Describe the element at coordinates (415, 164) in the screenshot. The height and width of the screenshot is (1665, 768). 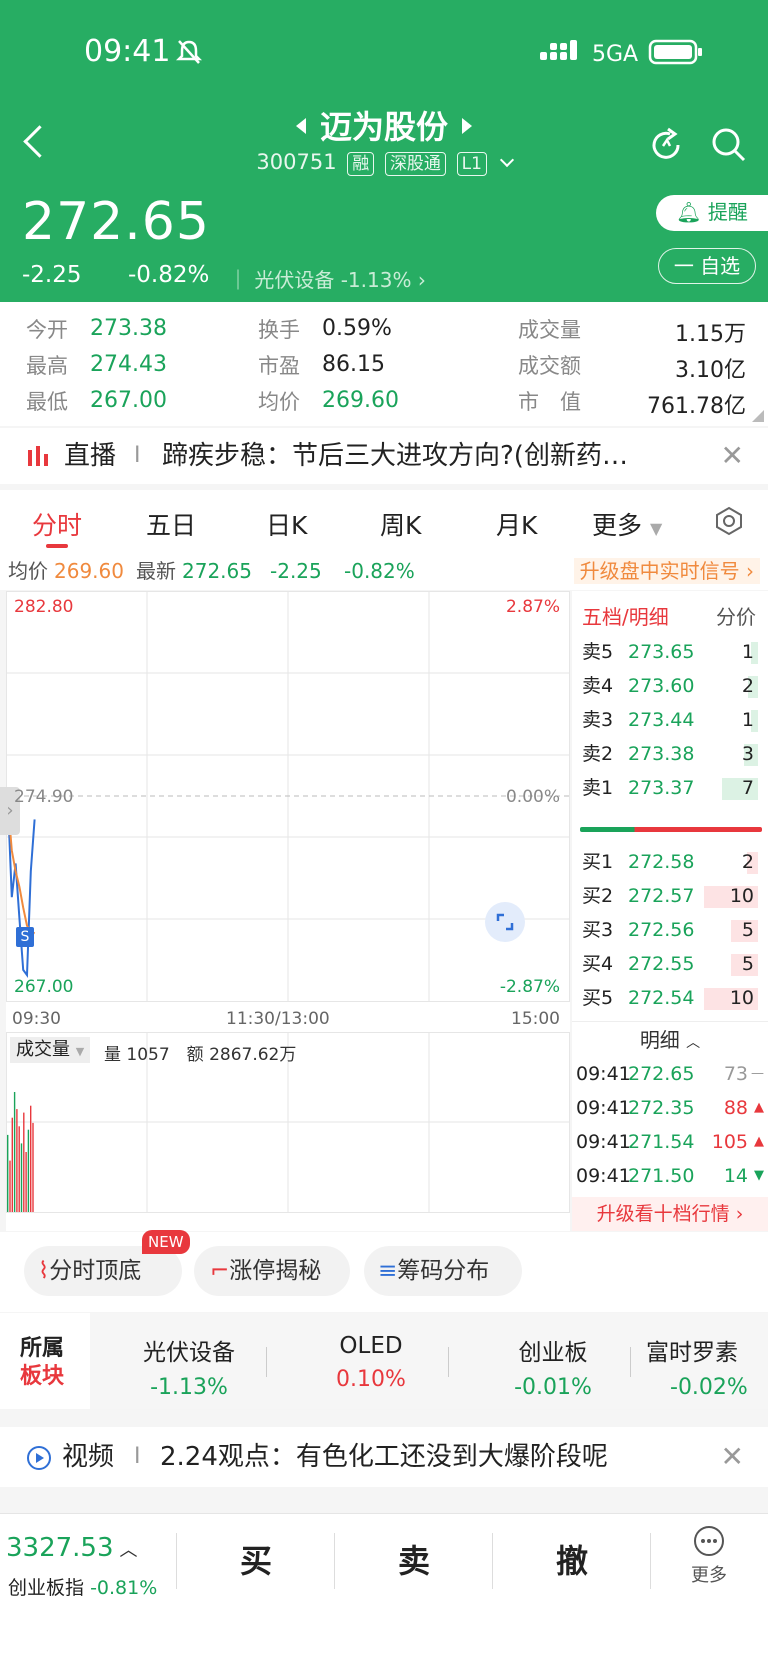
I see `tag-connect: 深股通` at that location.